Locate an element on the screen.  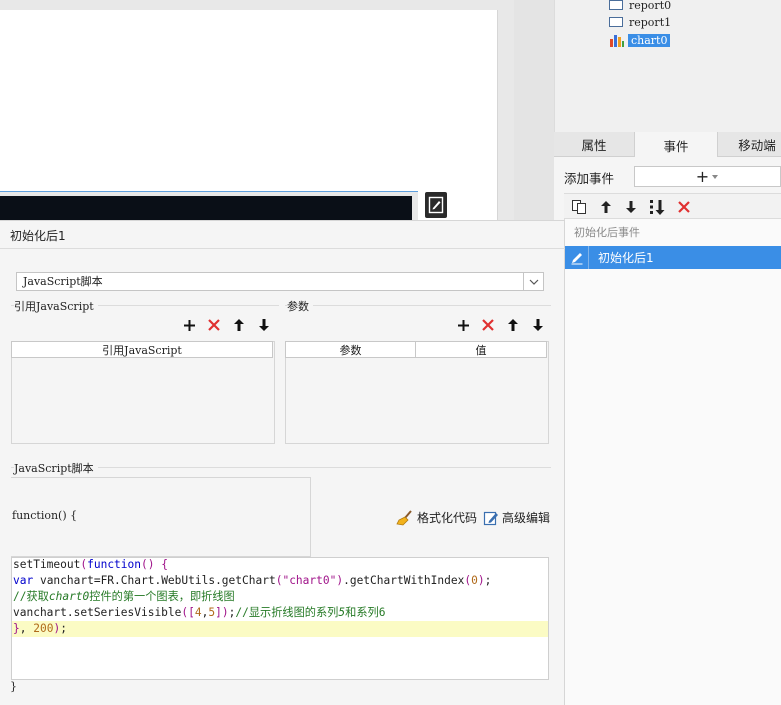
canvas-scrollbar is located at coordinates (534, 110).